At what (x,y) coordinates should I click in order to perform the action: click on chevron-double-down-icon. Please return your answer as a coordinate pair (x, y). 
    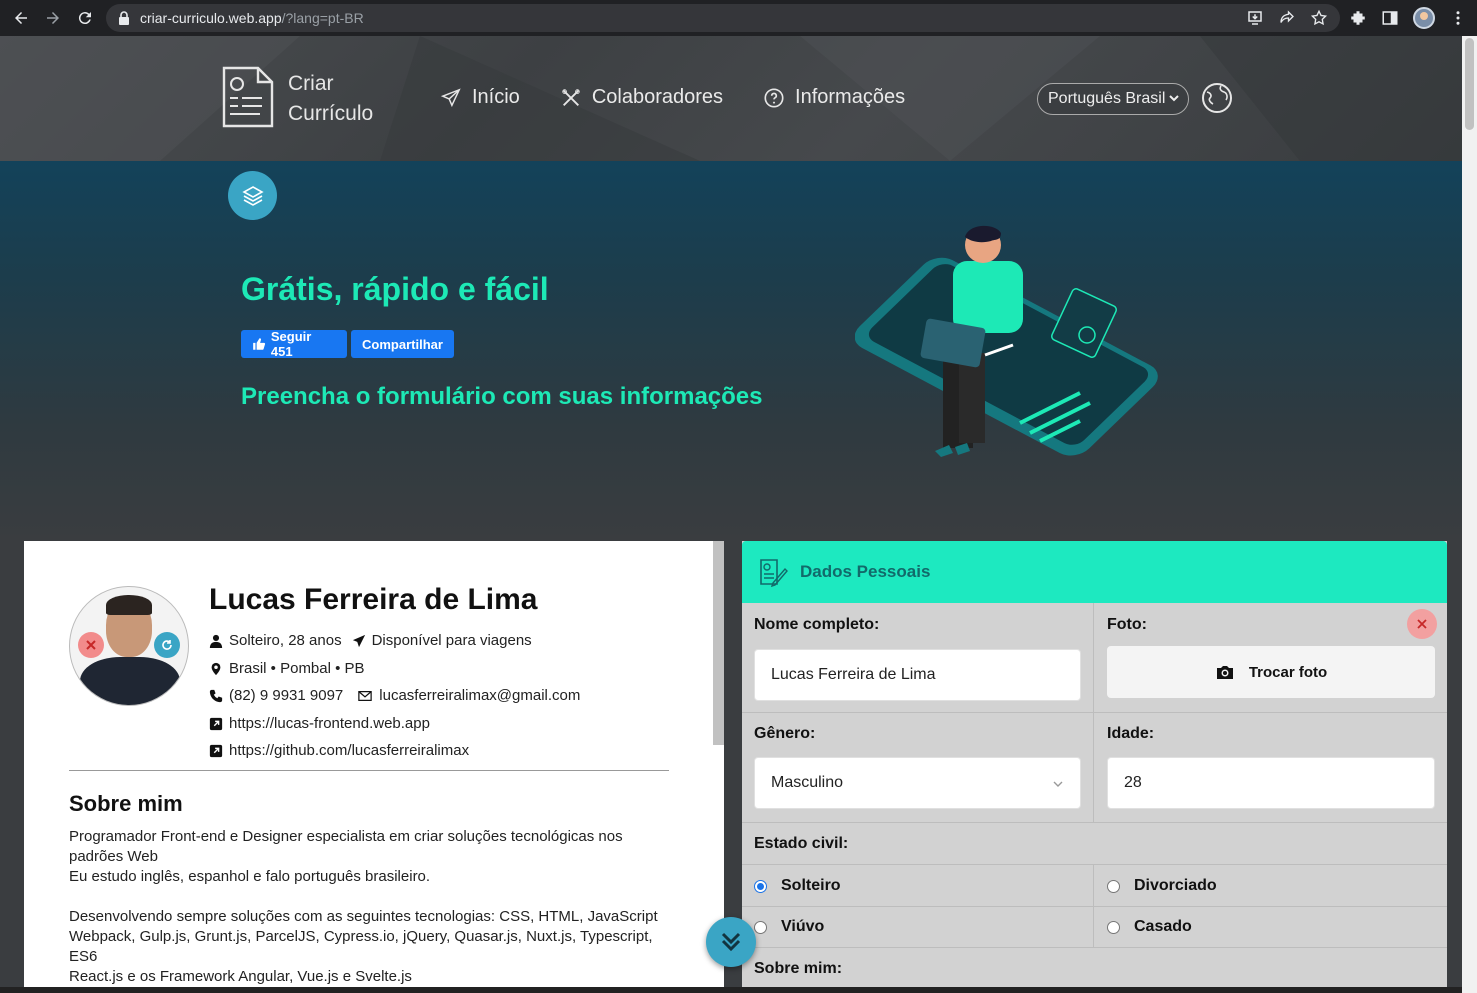
    Looking at the image, I should click on (731, 942).